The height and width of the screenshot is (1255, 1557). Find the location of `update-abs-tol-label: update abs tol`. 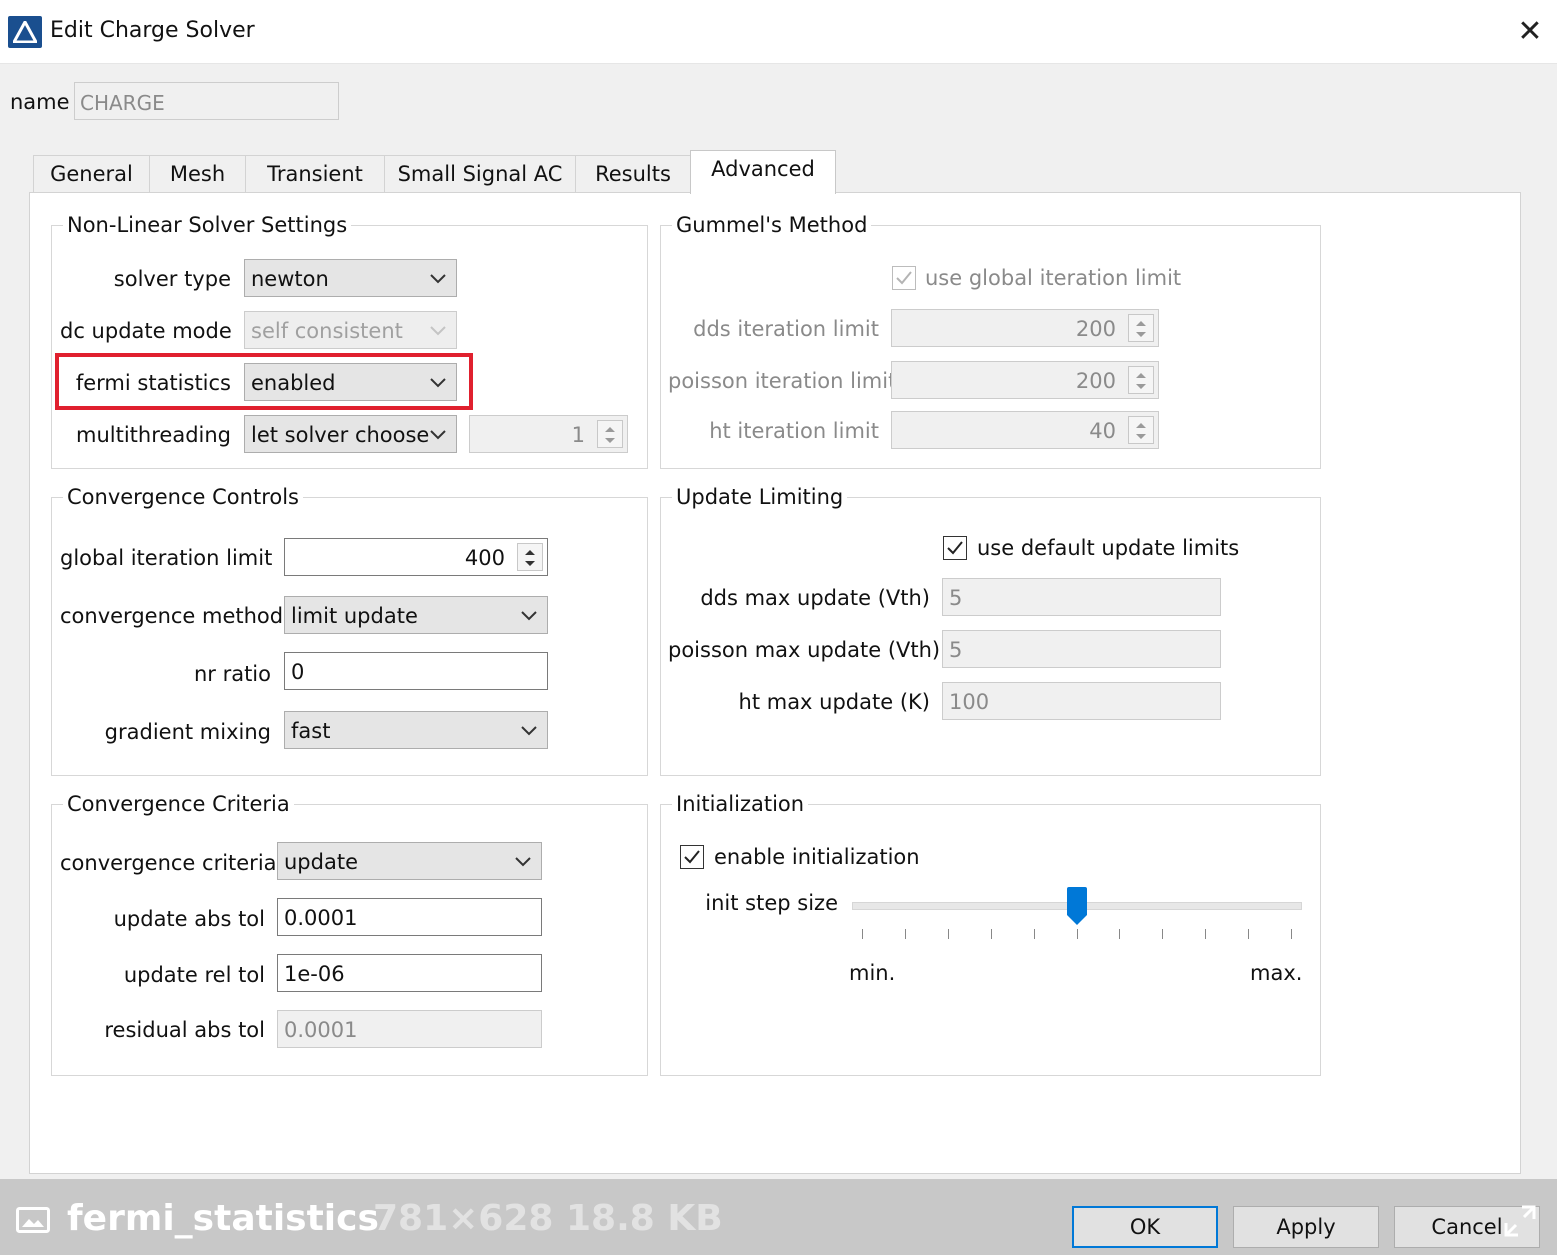

update-abs-tol-label: update abs tol is located at coordinates (189, 919).